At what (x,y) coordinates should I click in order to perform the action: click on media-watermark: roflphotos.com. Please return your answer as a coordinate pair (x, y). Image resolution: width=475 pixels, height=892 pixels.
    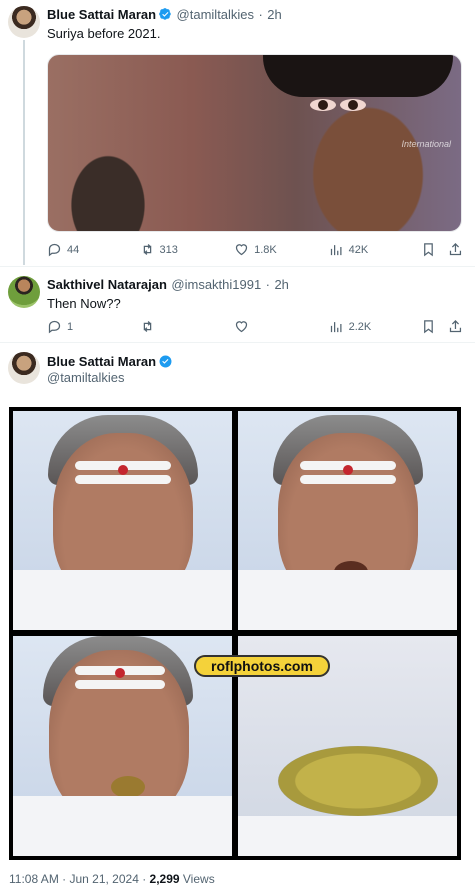
    Looking at the image, I should click on (262, 666).